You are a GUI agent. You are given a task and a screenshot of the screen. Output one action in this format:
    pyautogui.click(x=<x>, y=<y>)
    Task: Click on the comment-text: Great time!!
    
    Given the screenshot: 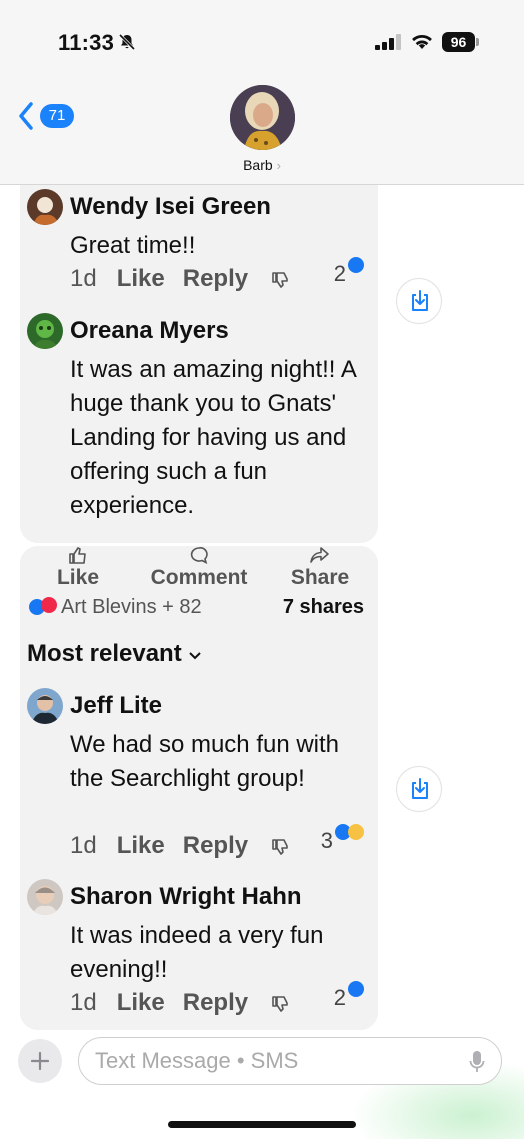 What is the action you would take?
    pyautogui.click(x=133, y=245)
    